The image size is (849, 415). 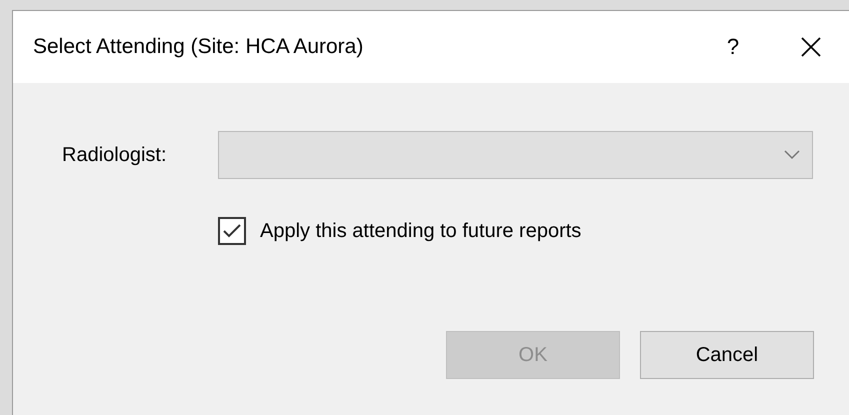 What do you see at coordinates (421, 231) in the screenshot?
I see `checkbox-label: Apply this attending to future reports` at bounding box center [421, 231].